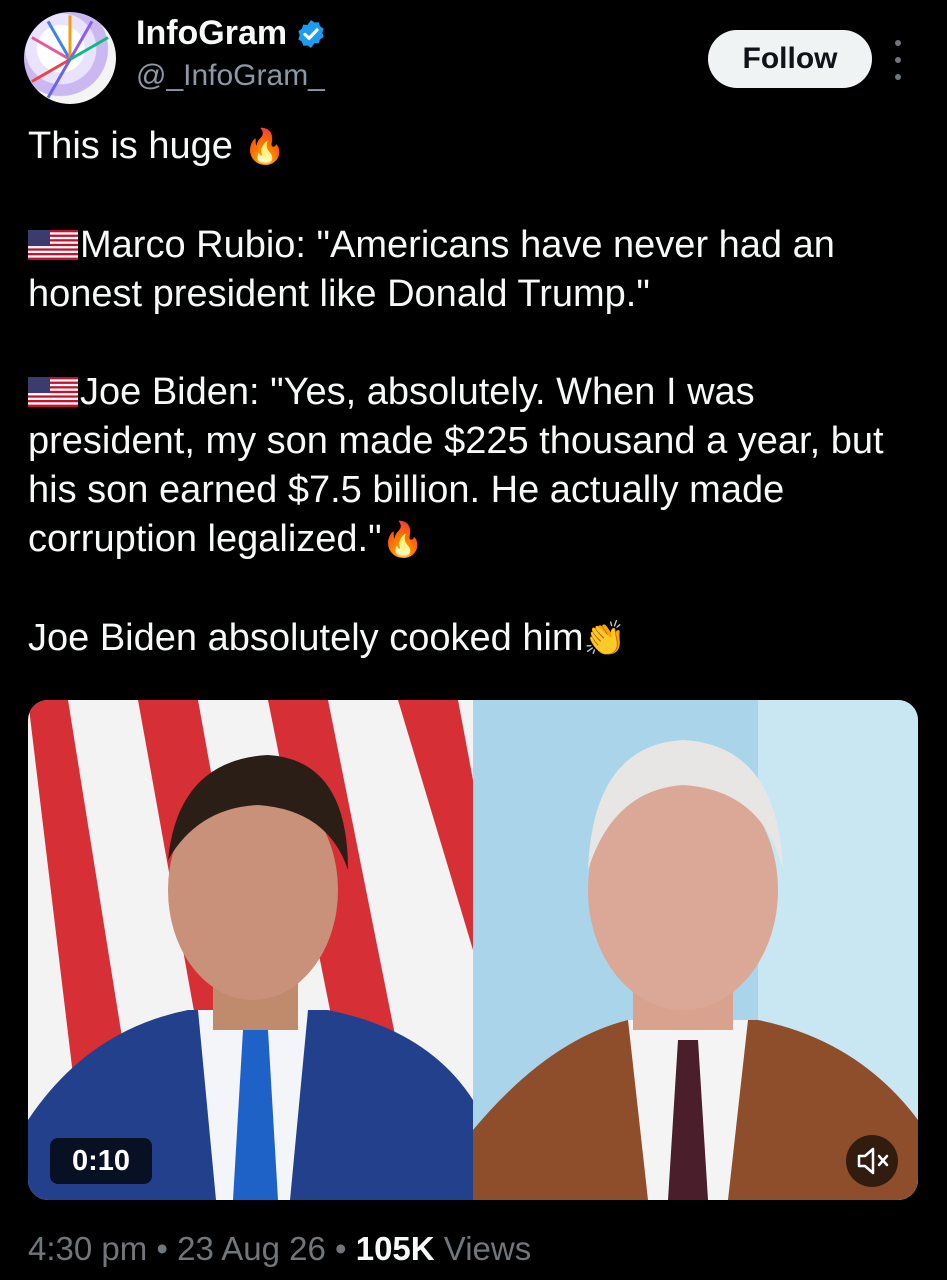  Describe the element at coordinates (311, 33) in the screenshot. I see `verified-badge-icon` at that location.